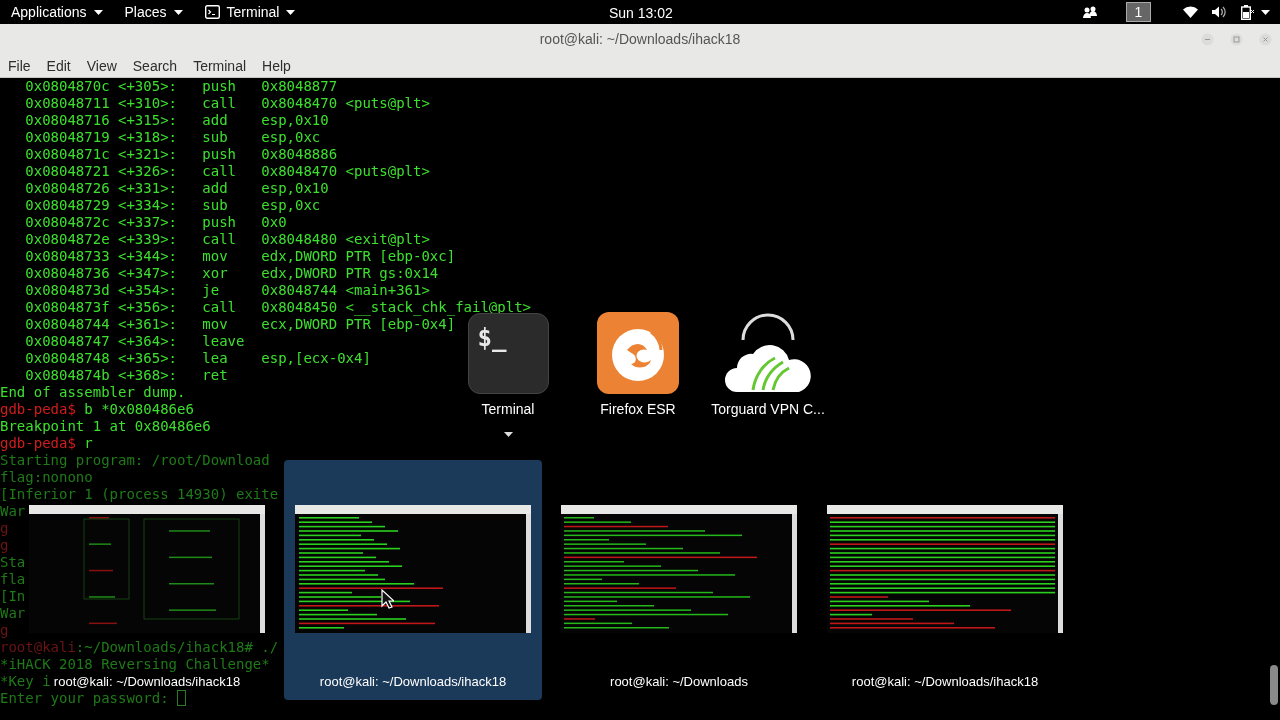 The image size is (1280, 720). I want to click on terminal-line: :~/Downloads/ihack18# ./, so click(177, 647).